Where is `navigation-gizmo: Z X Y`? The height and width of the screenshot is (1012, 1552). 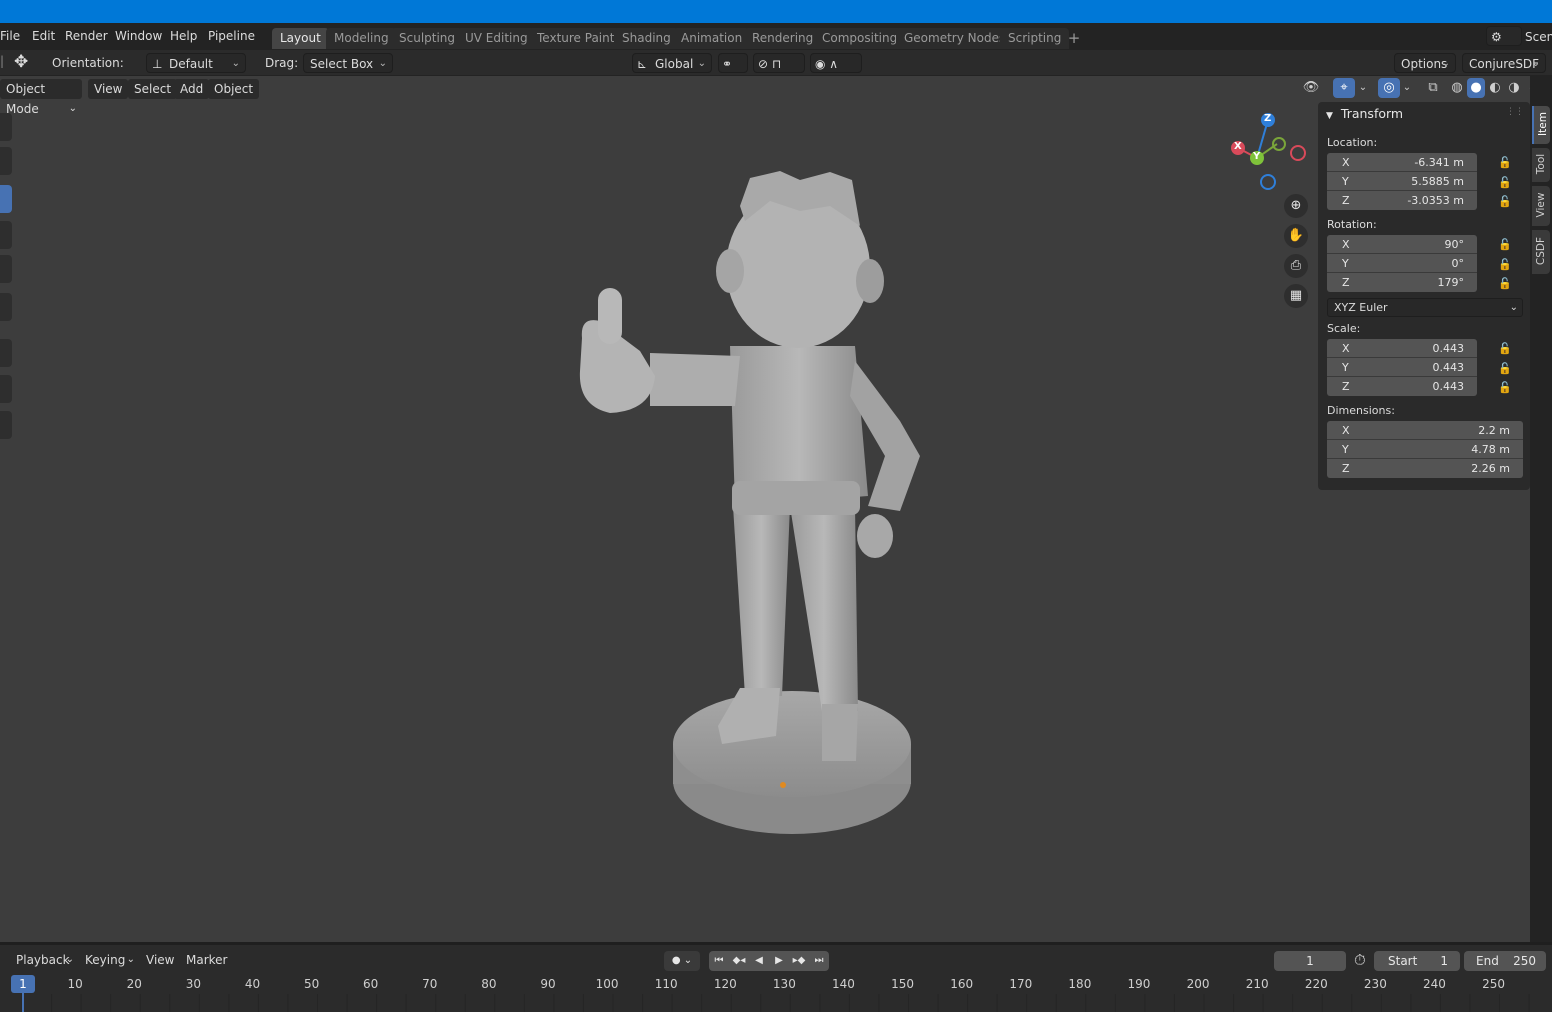 navigation-gizmo: Z X Y is located at coordinates (1267, 153).